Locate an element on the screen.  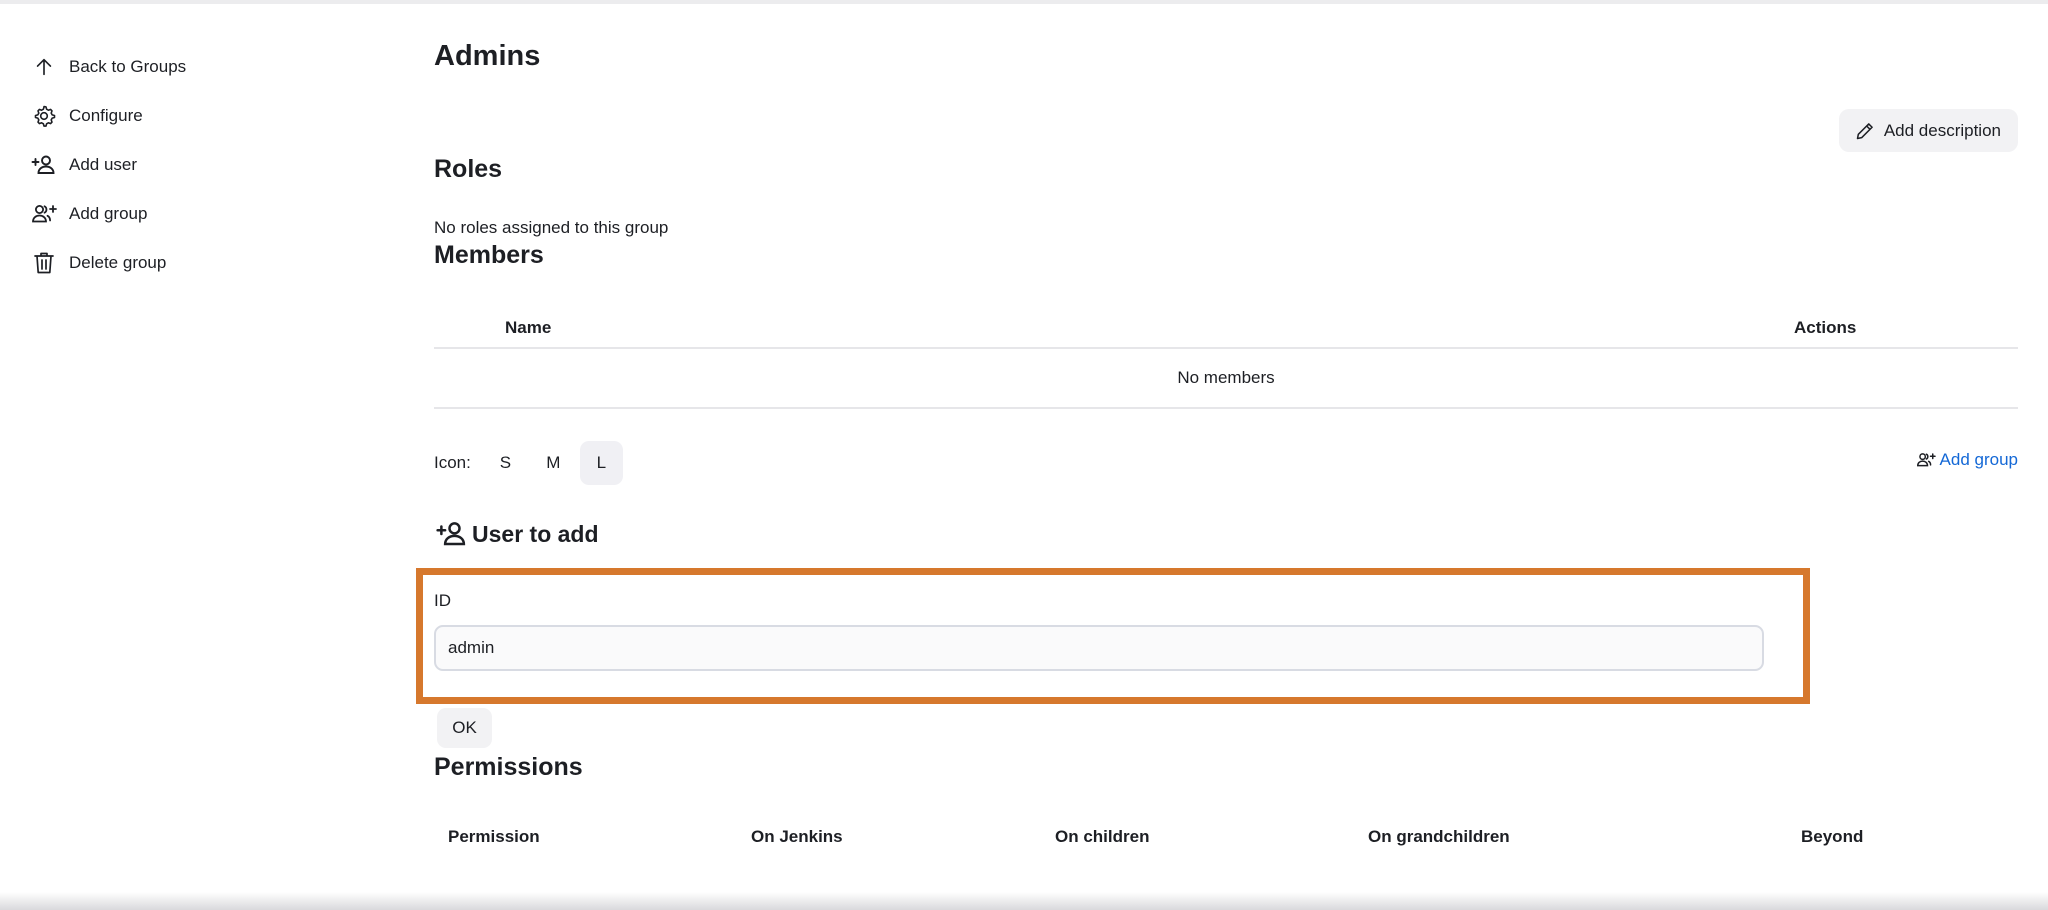
sidebar-item-label: Delete group is located at coordinates (118, 262).